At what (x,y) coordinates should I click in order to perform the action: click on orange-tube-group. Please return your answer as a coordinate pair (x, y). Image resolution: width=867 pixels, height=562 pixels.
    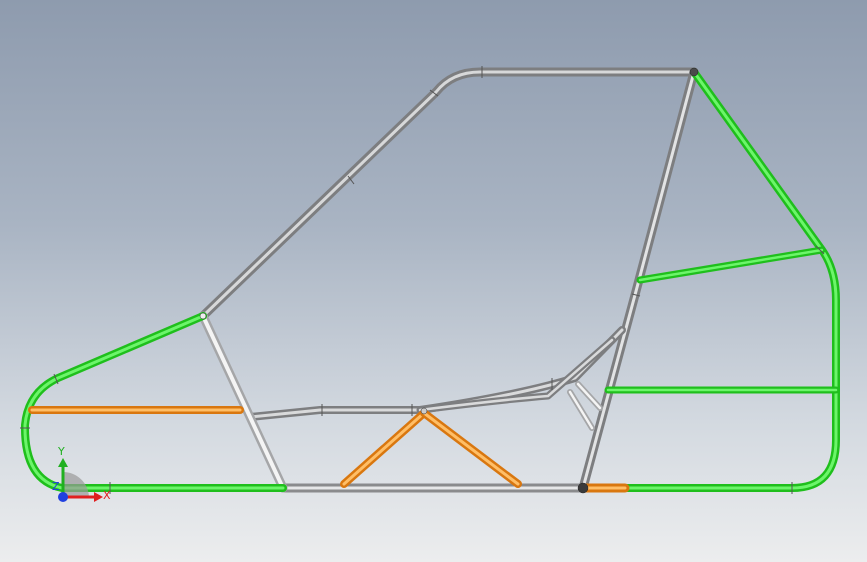
    Looking at the image, I should click on (329, 449).